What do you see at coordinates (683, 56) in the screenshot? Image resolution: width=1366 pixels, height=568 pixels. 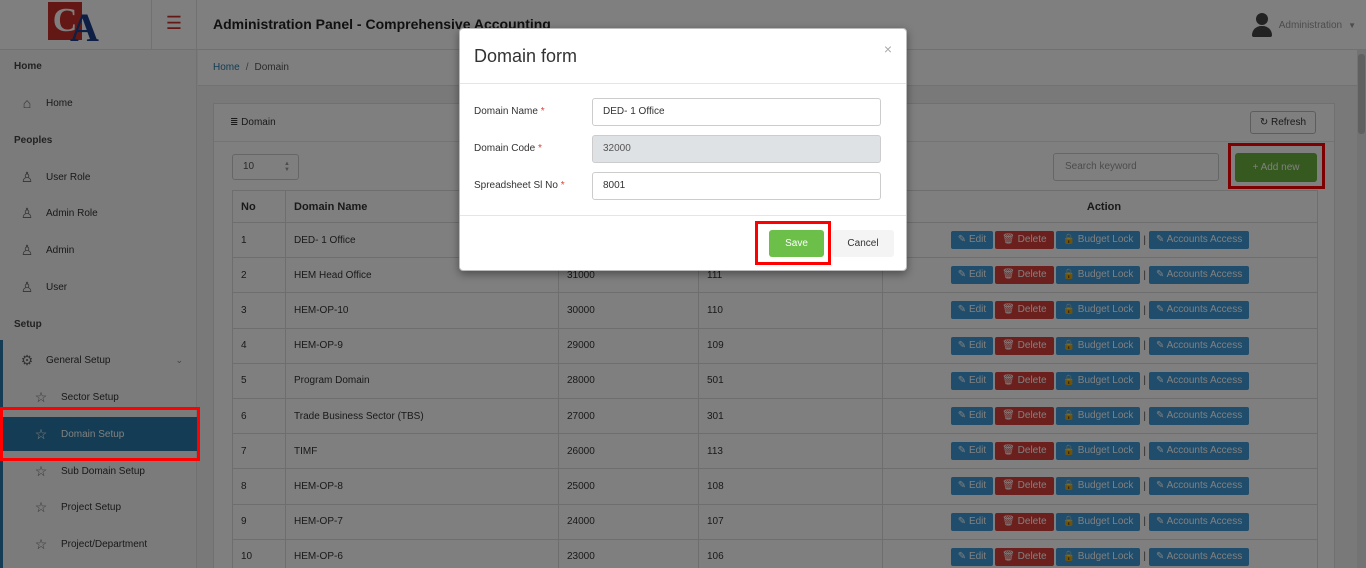 I see `modal-header: Domain form ×` at bounding box center [683, 56].